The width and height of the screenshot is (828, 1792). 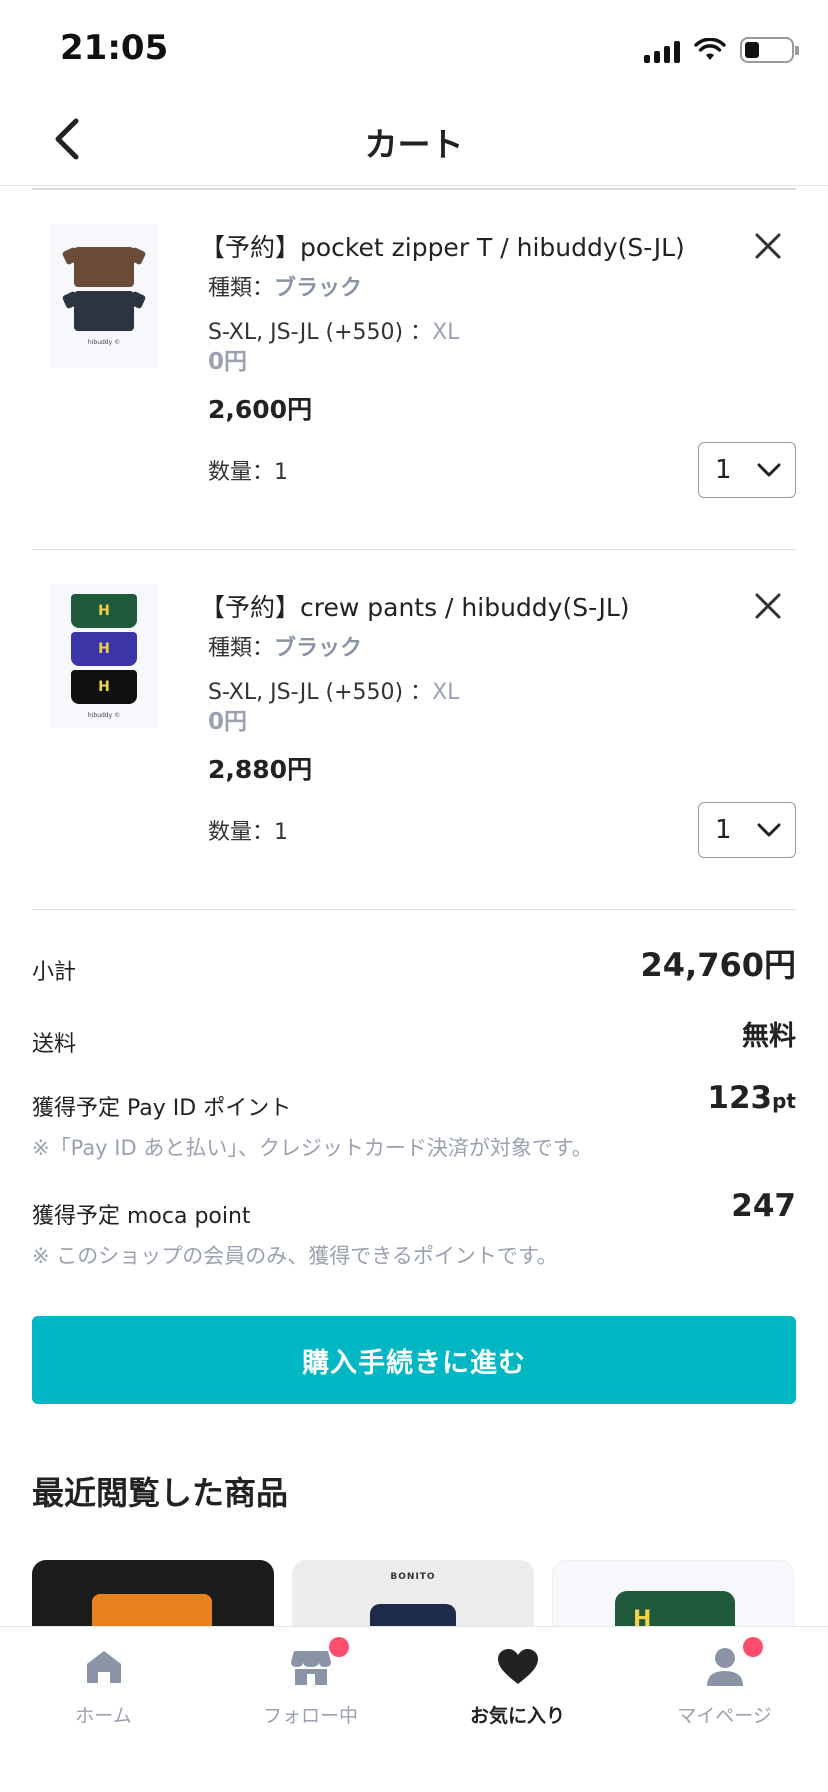 I want to click on status-icons, so click(x=721, y=50).